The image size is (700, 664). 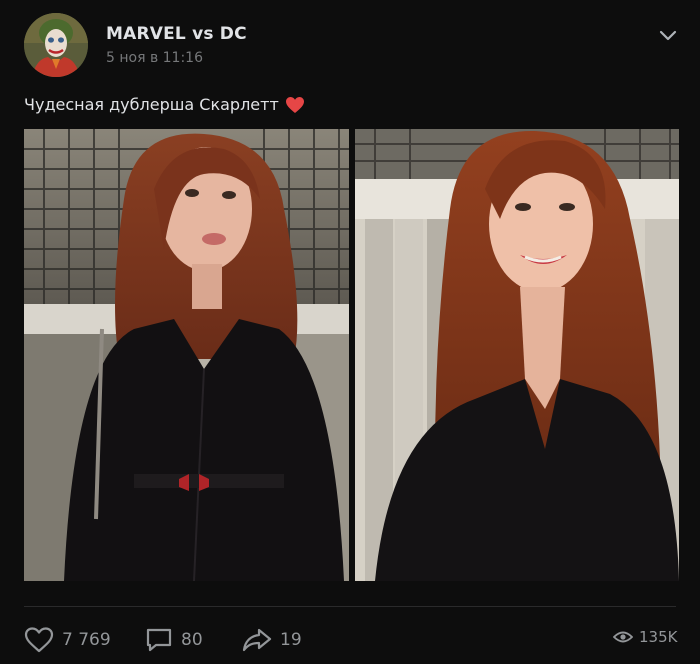 I want to click on author-avatar, so click(x=56, y=45).